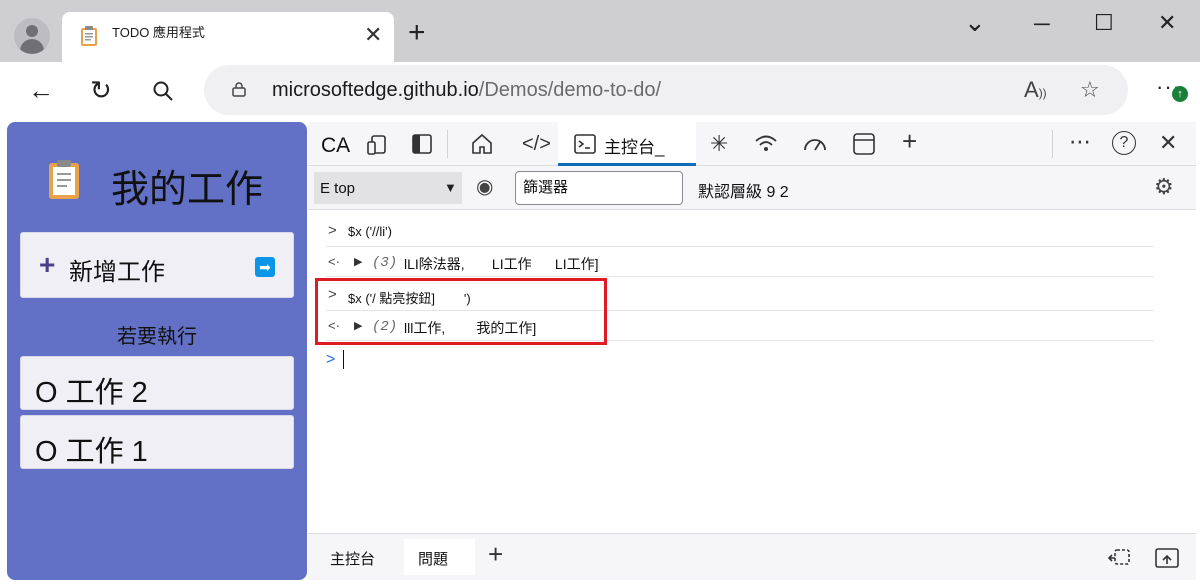  Describe the element at coordinates (1090, 90) in the screenshot. I see `favorite-star-icon: ☆` at that location.